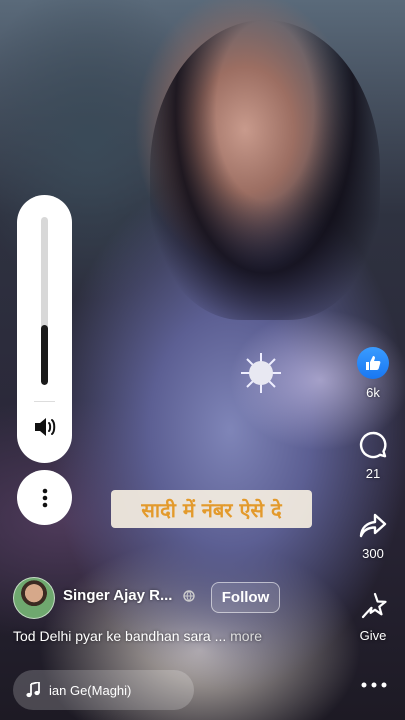 The width and height of the screenshot is (405, 720). I want to click on like-button: 6k, so click(373, 373).